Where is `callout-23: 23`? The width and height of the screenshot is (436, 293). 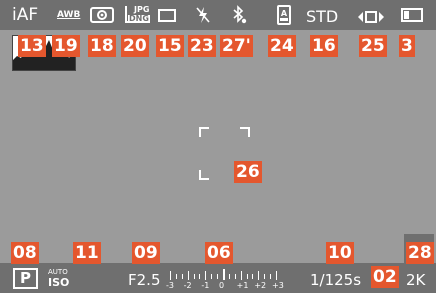 callout-23: 23 is located at coordinates (202, 46).